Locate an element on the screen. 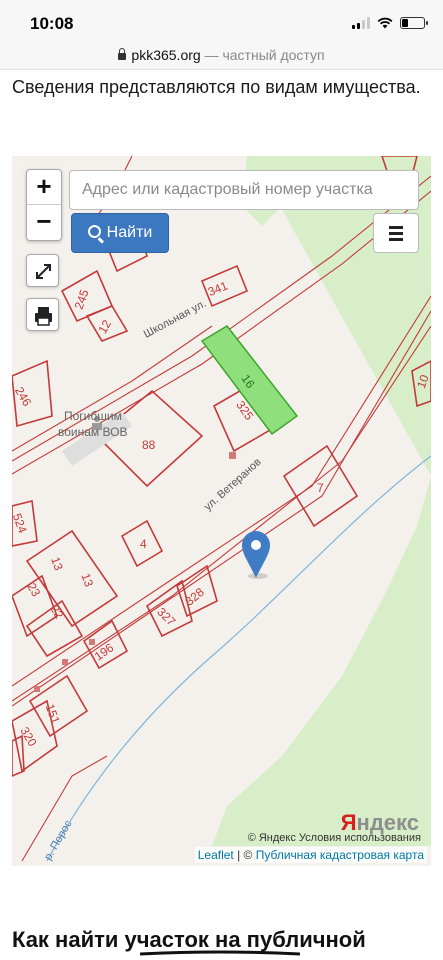  zoom-in-button: + is located at coordinates (44, 187).